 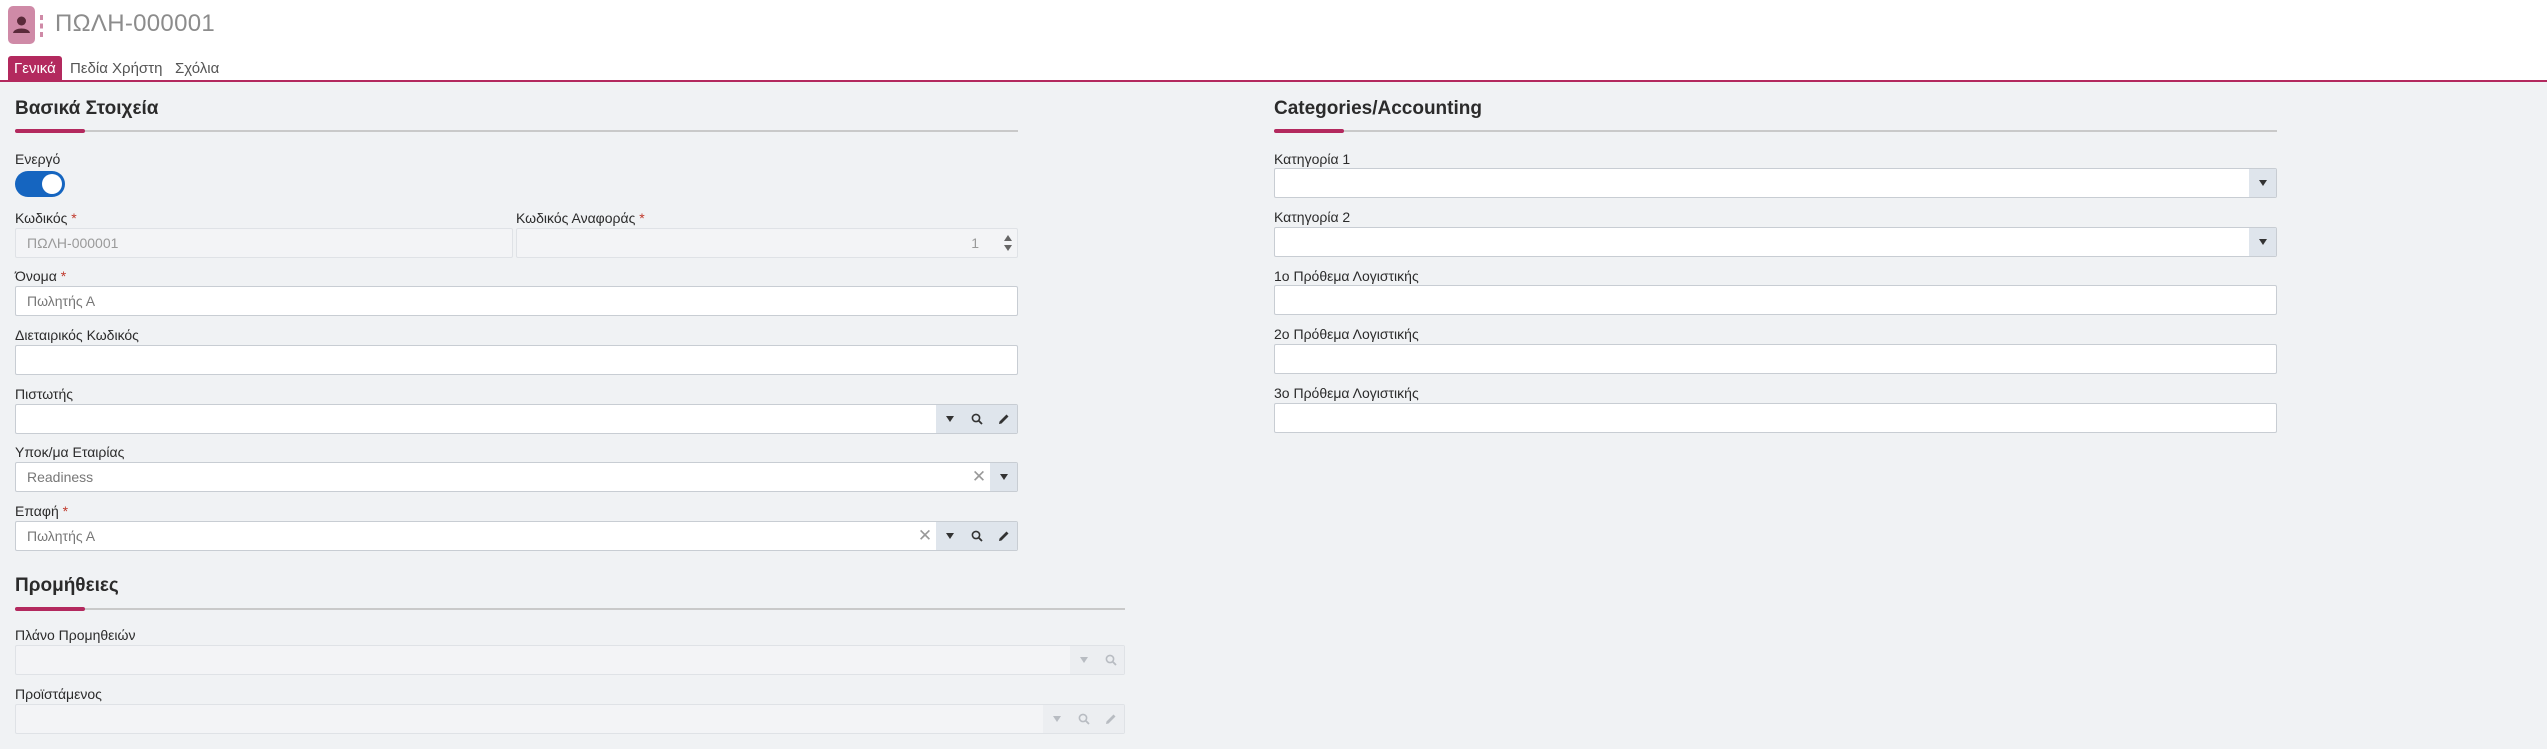 What do you see at coordinates (516, 477) in the screenshot?
I see `branch-select: Readiness ✕` at bounding box center [516, 477].